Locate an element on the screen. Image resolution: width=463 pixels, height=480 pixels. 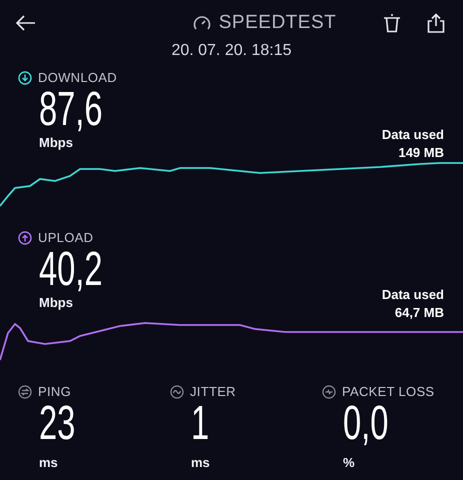
ping-icon is located at coordinates (25, 391).